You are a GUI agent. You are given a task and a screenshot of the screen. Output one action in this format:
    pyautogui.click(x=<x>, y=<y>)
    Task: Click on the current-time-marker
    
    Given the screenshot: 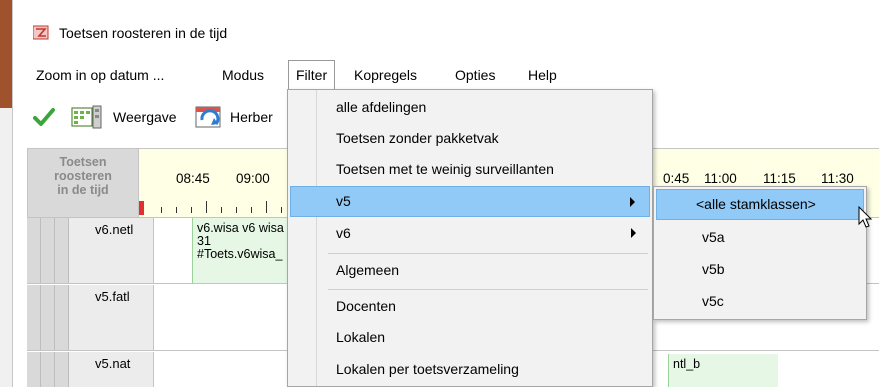 What is the action you would take?
    pyautogui.click(x=141, y=208)
    